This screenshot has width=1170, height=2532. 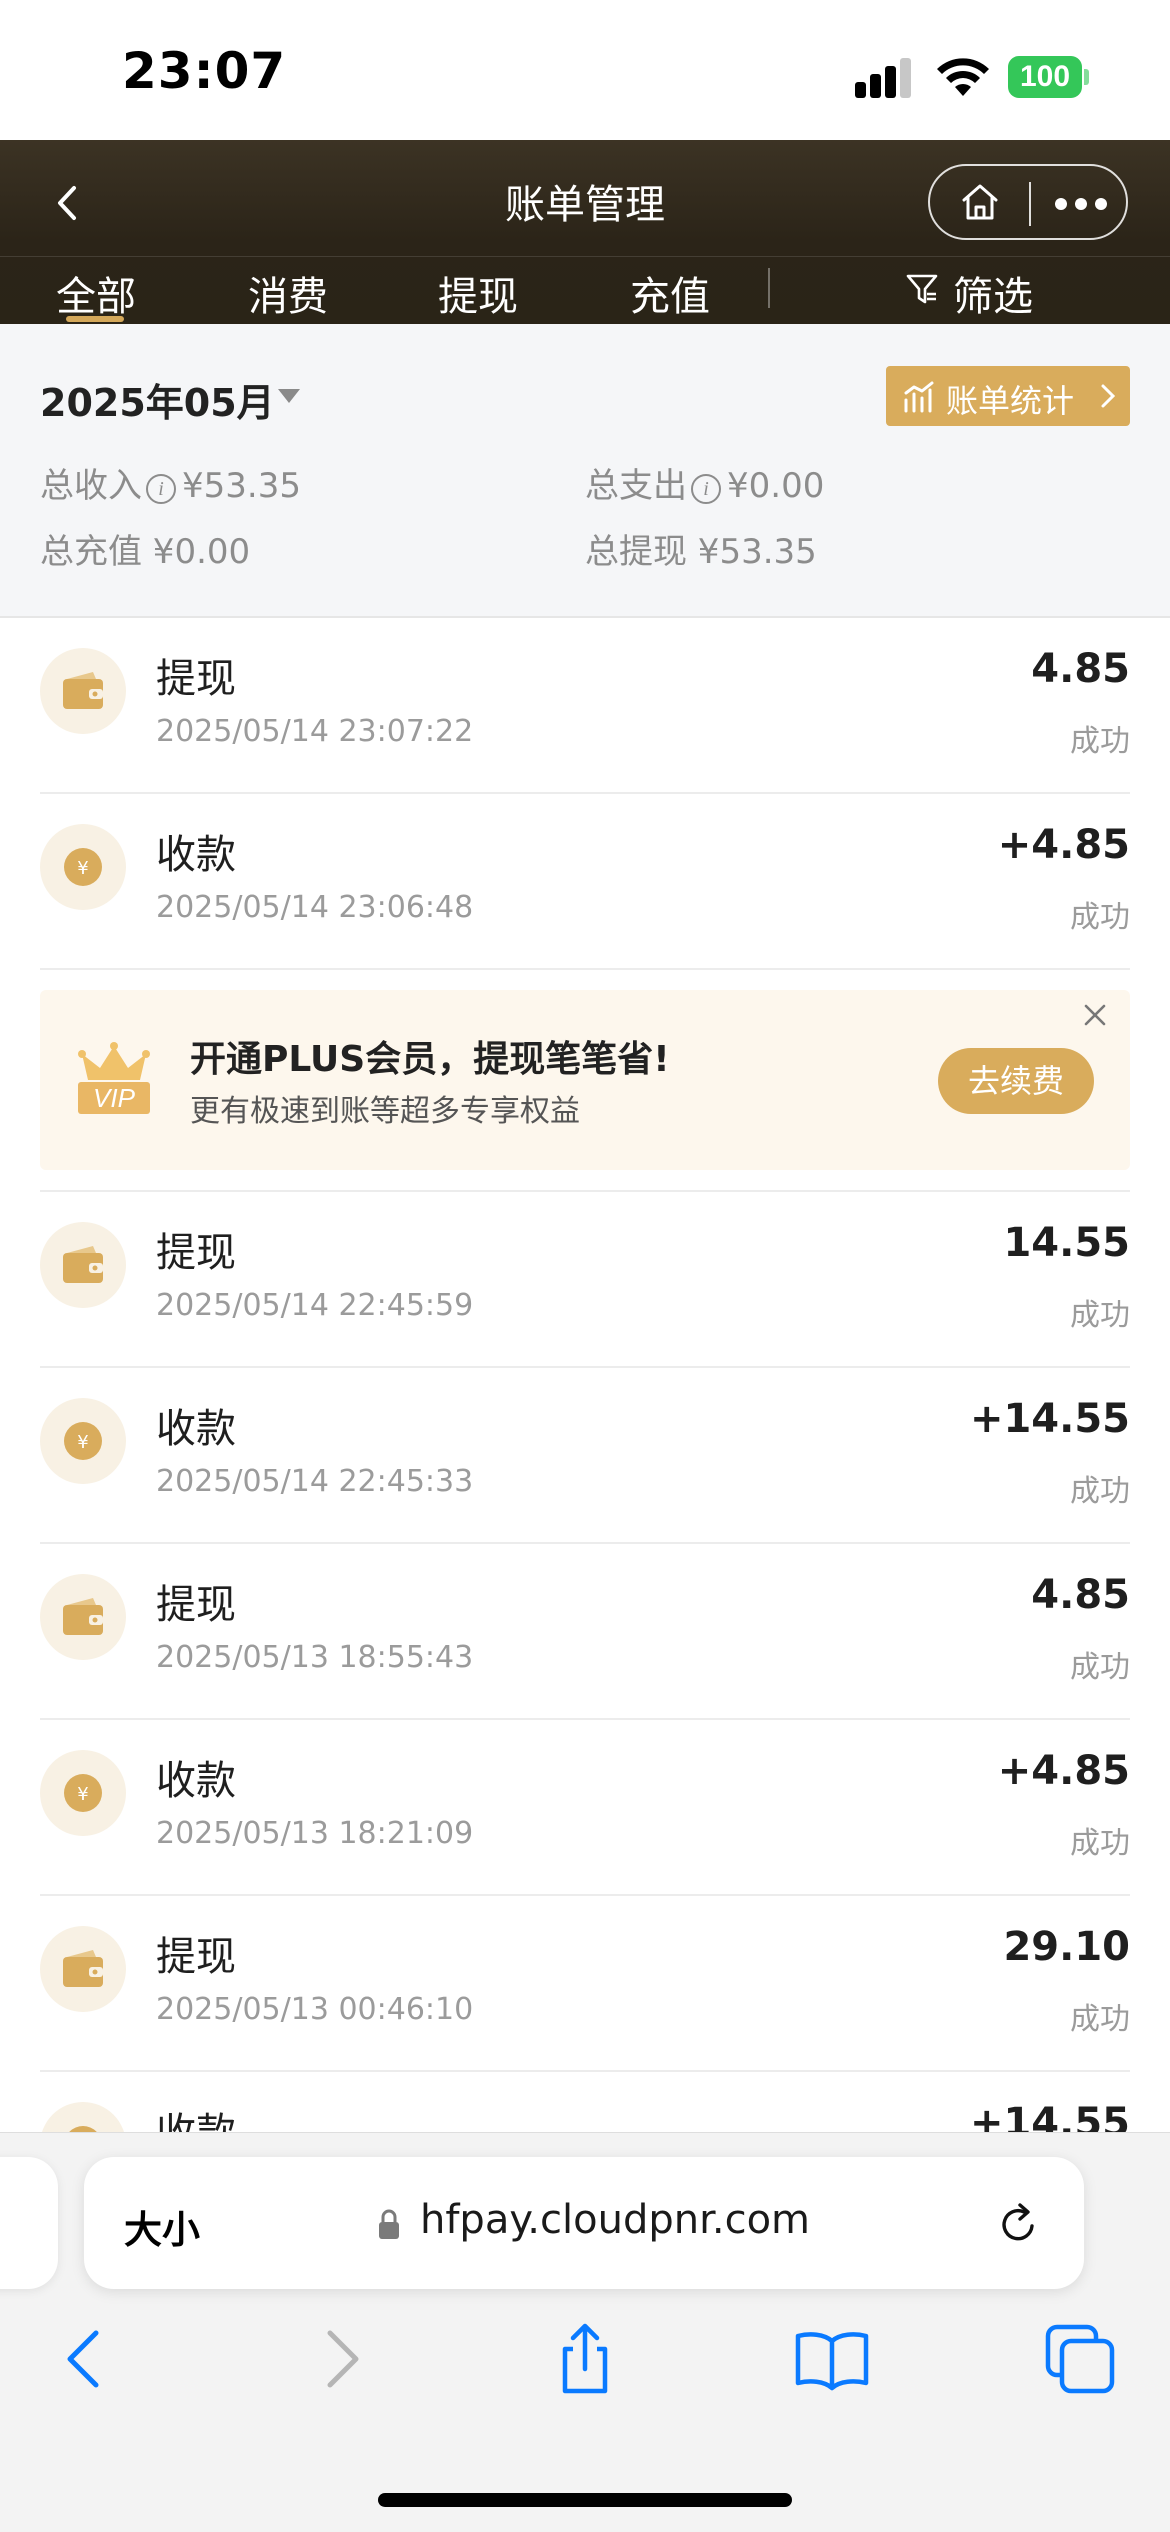 I want to click on promo-subtitle: 更有极速到账等超多专享权益, so click(x=385, y=1111).